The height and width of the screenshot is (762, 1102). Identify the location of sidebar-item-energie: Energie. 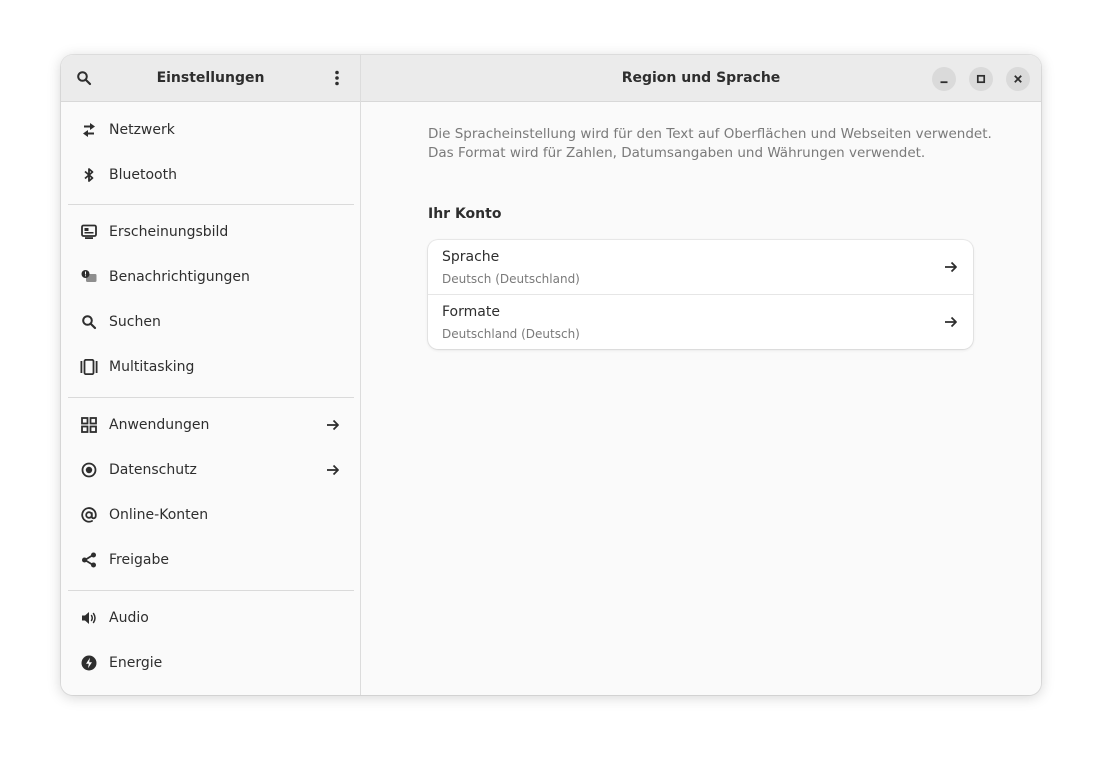
(210, 663).